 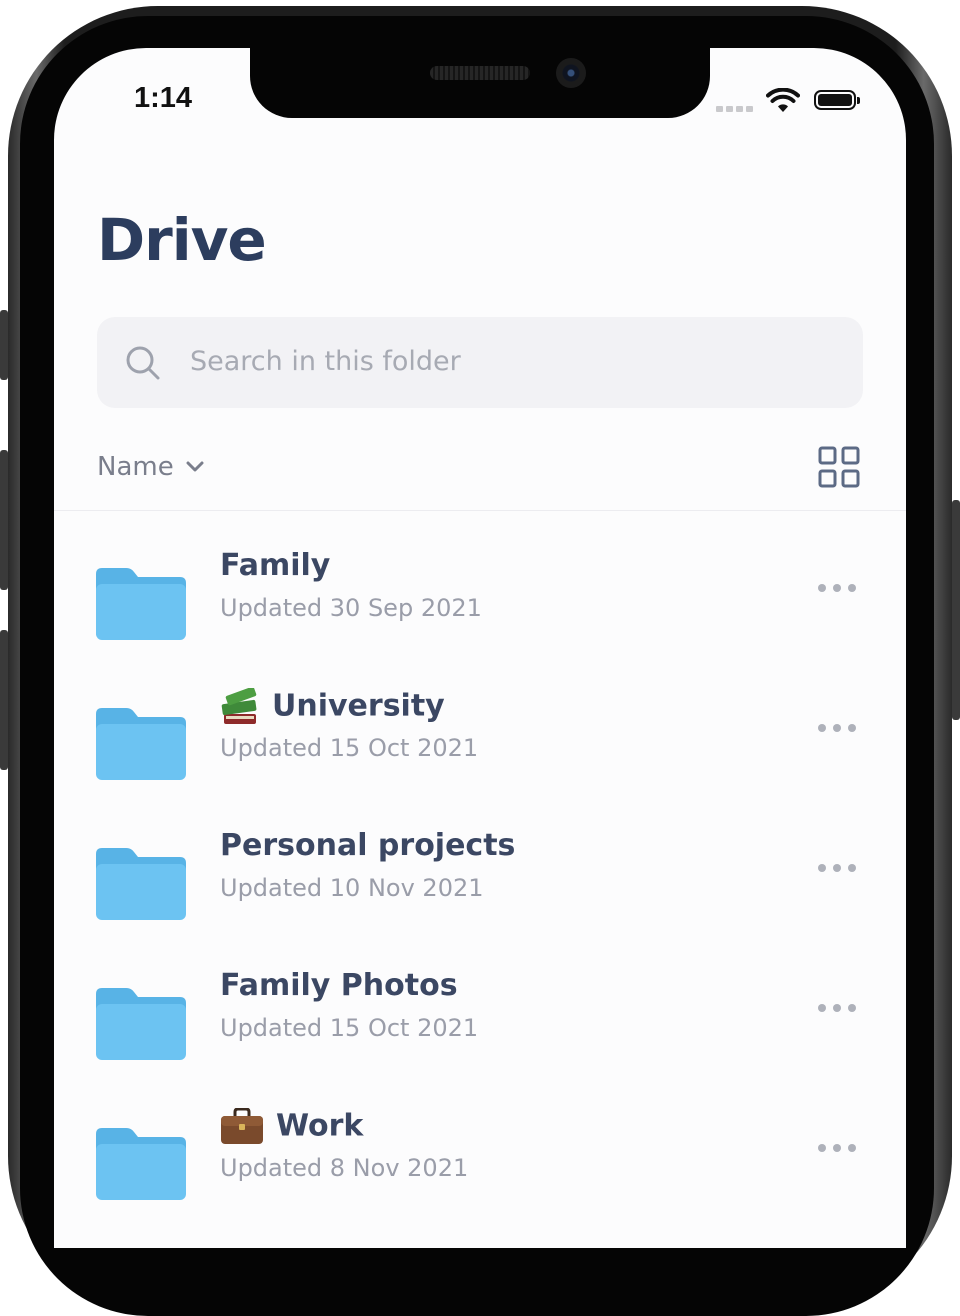 What do you see at coordinates (344, 1168) in the screenshot?
I see `folder-updated: Updated 8 Nov 2021` at bounding box center [344, 1168].